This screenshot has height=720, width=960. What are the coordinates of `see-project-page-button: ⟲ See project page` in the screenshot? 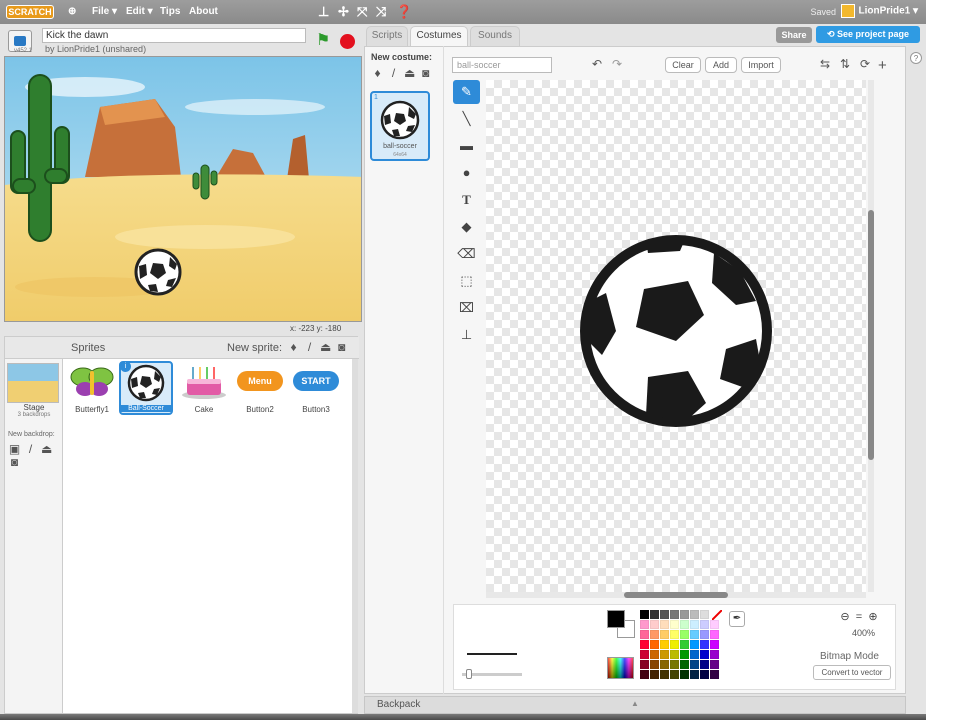 It's located at (868, 34).